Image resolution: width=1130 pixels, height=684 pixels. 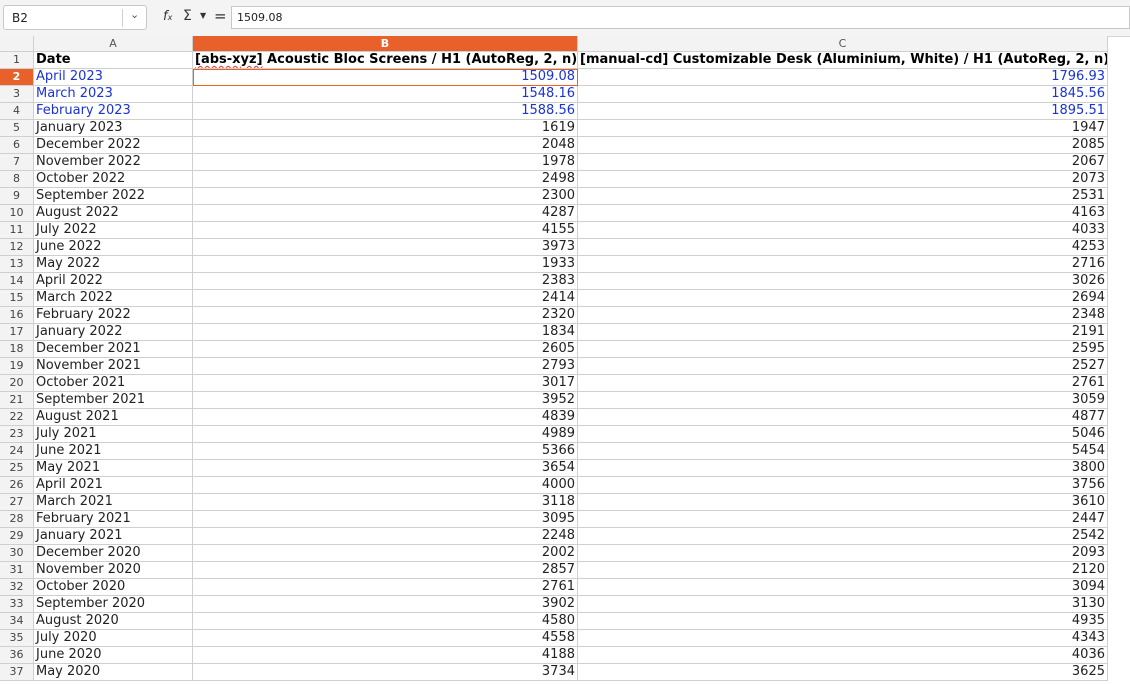 What do you see at coordinates (843, 332) in the screenshot?
I see `desk-value-cell: 2191` at bounding box center [843, 332].